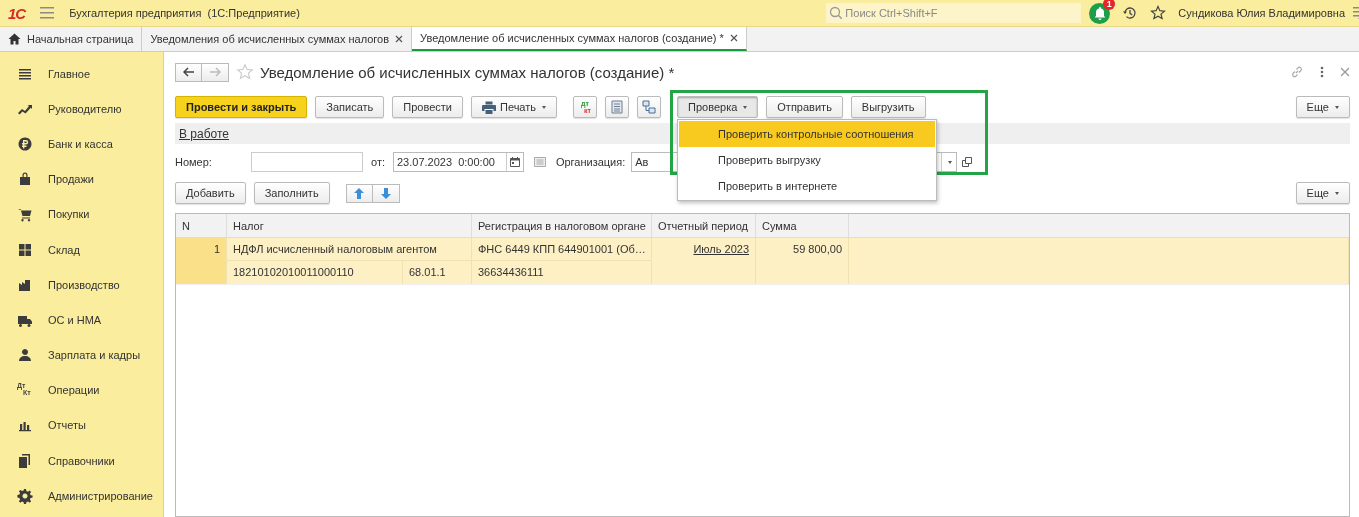  Describe the element at coordinates (1297, 72) in the screenshot. I see `link-icon` at that location.